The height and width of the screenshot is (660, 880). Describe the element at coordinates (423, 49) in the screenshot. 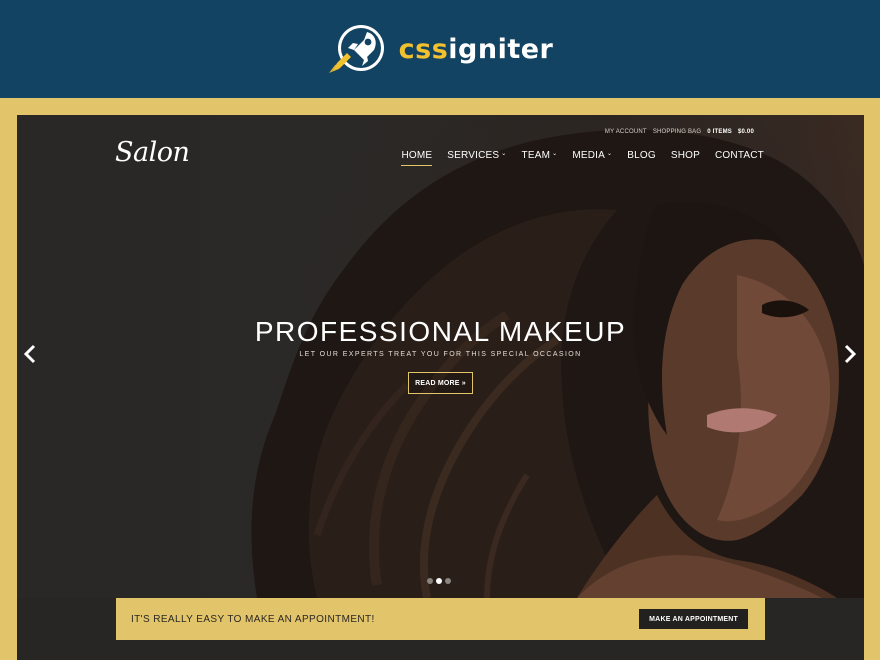

I see `brand-wordmark-prefix: css` at that location.